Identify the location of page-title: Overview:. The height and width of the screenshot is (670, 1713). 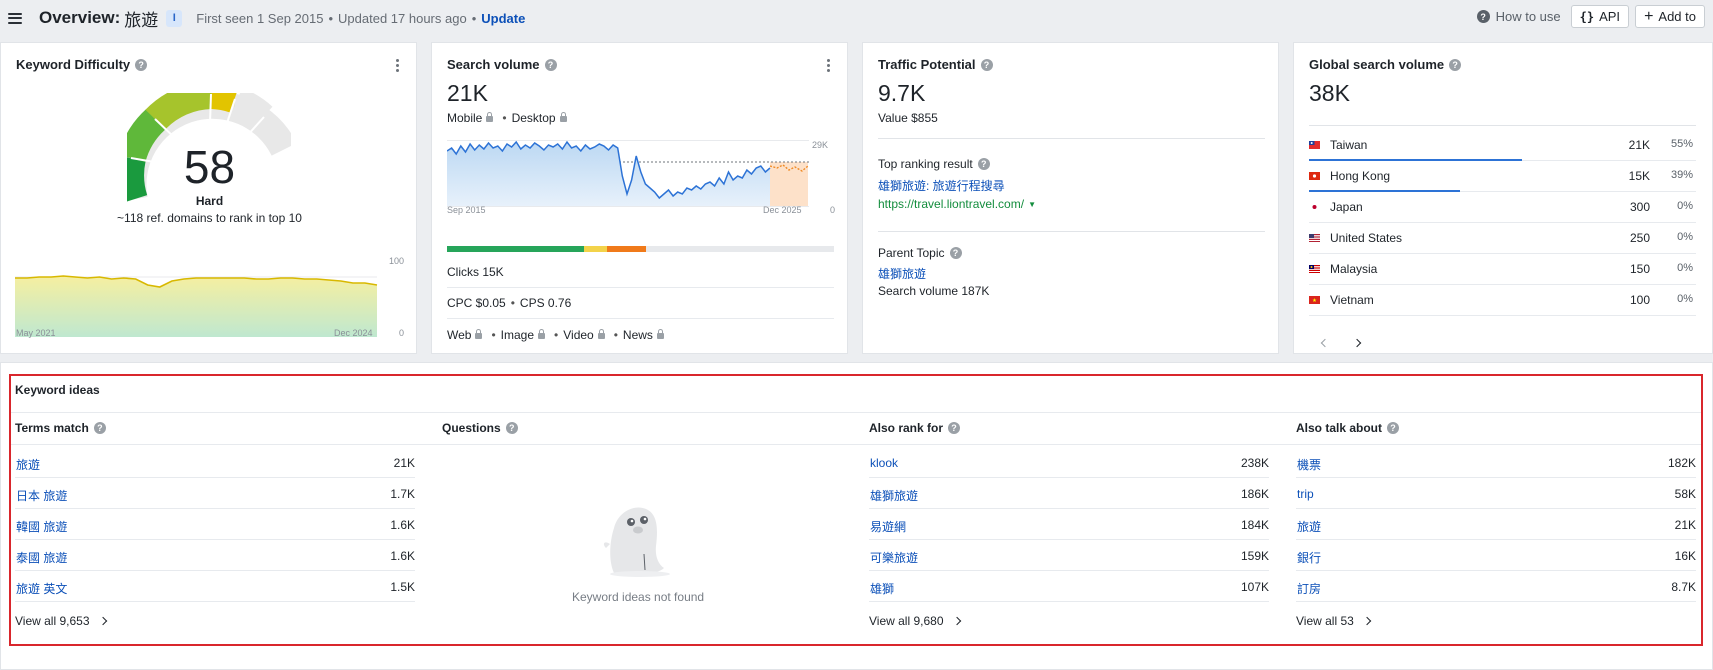
(80, 17).